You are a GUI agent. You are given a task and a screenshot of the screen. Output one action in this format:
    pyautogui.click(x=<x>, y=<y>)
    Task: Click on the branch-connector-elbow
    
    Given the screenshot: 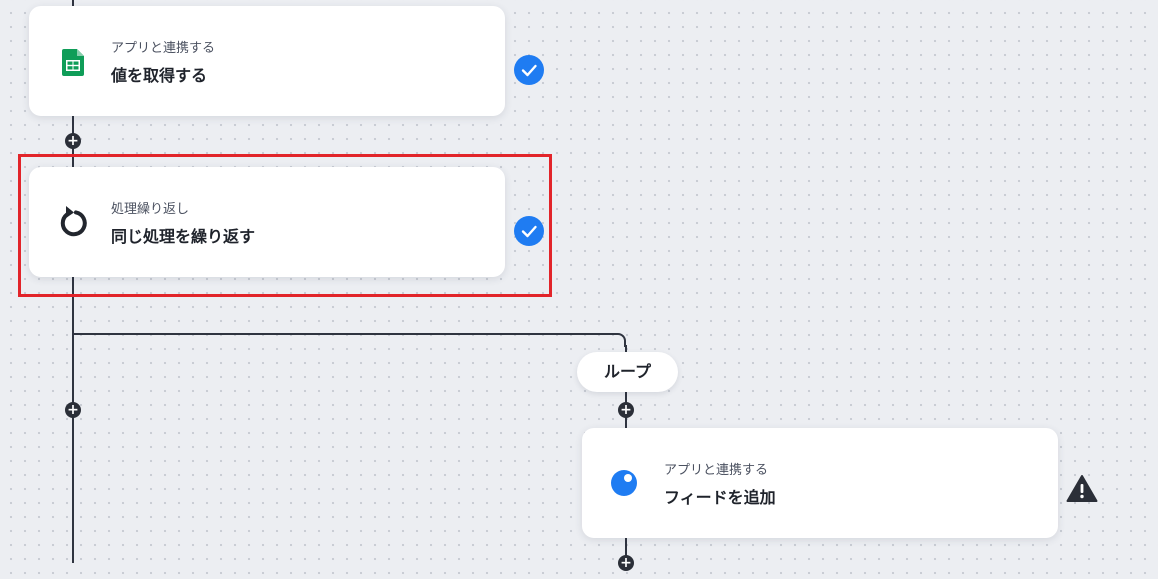 What is the action you would take?
    pyautogui.click(x=603, y=340)
    